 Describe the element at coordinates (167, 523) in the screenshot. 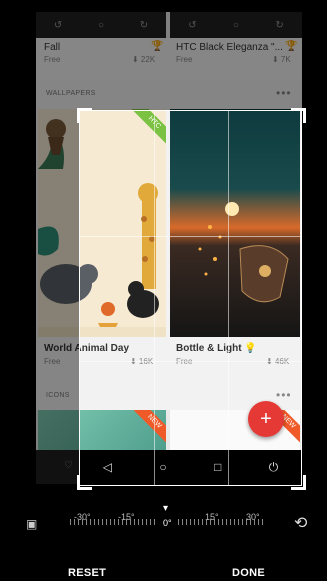

I see `angle-current: 0°` at that location.